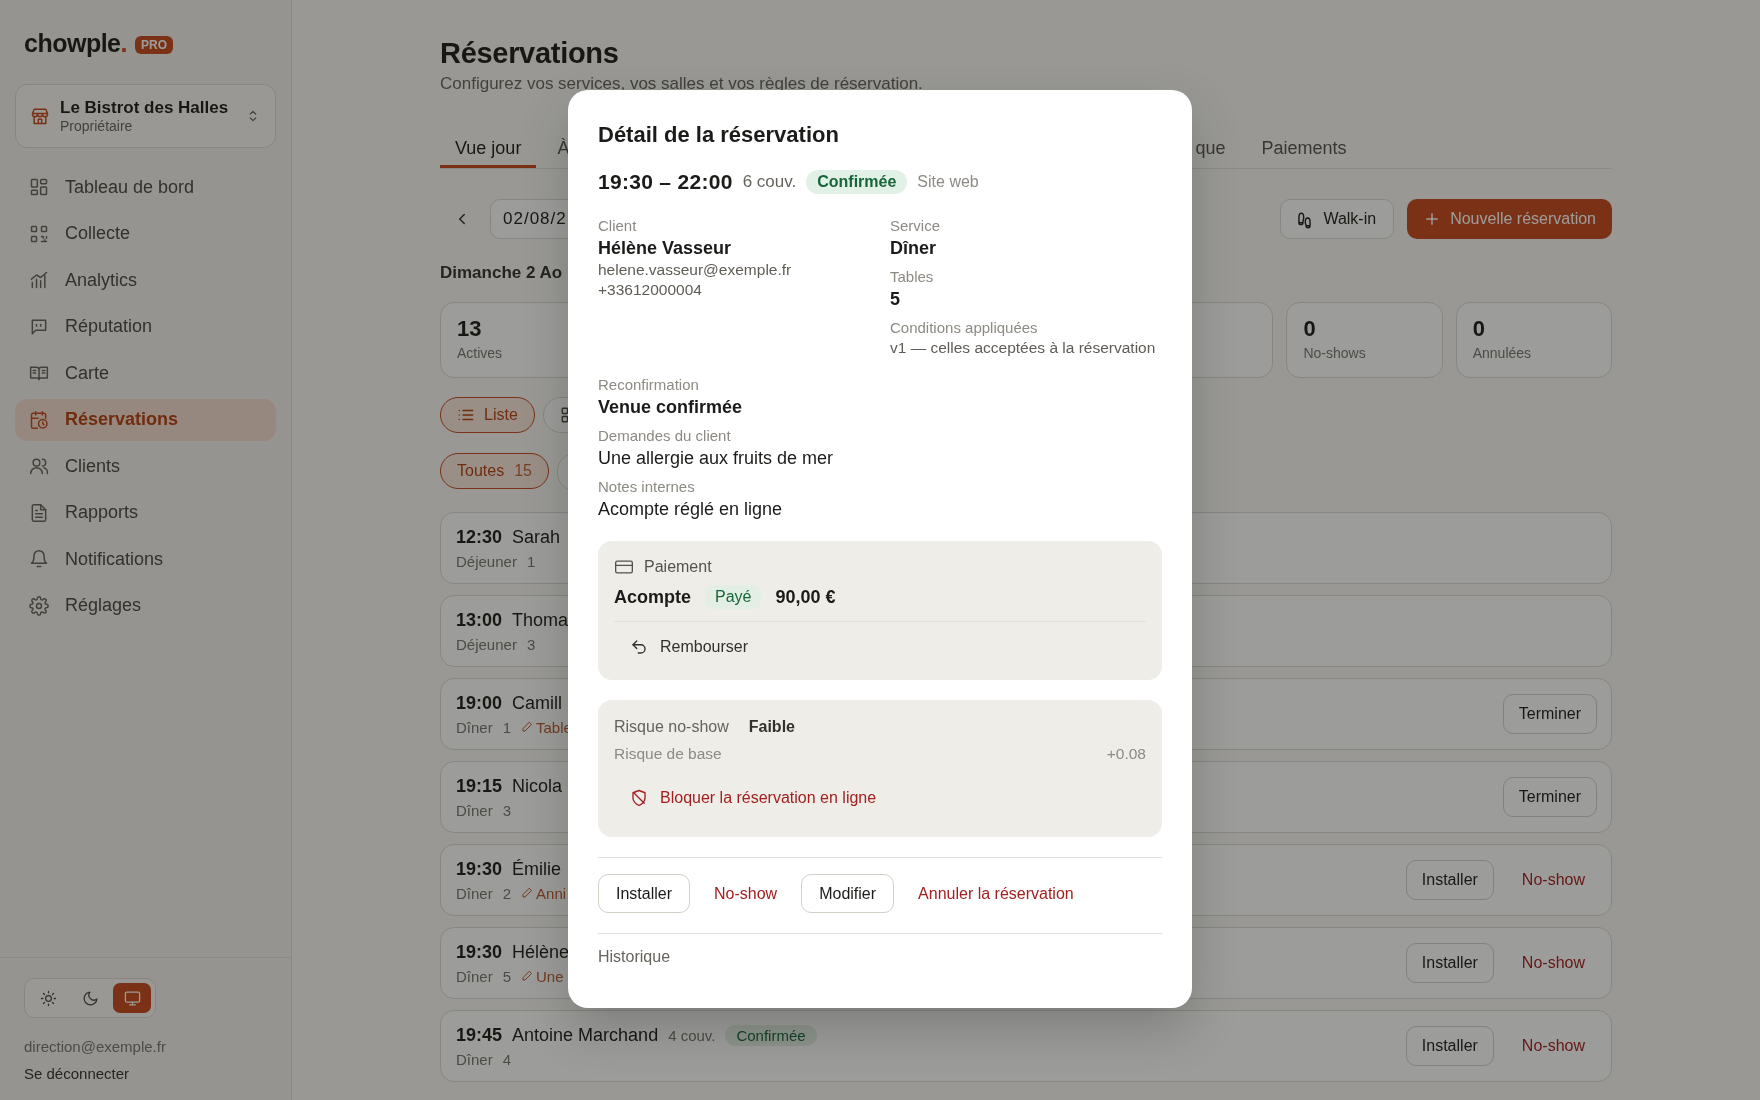 This screenshot has height=1100, width=1760. Describe the element at coordinates (895, 299) in the screenshot. I see `field-value: 5` at that location.